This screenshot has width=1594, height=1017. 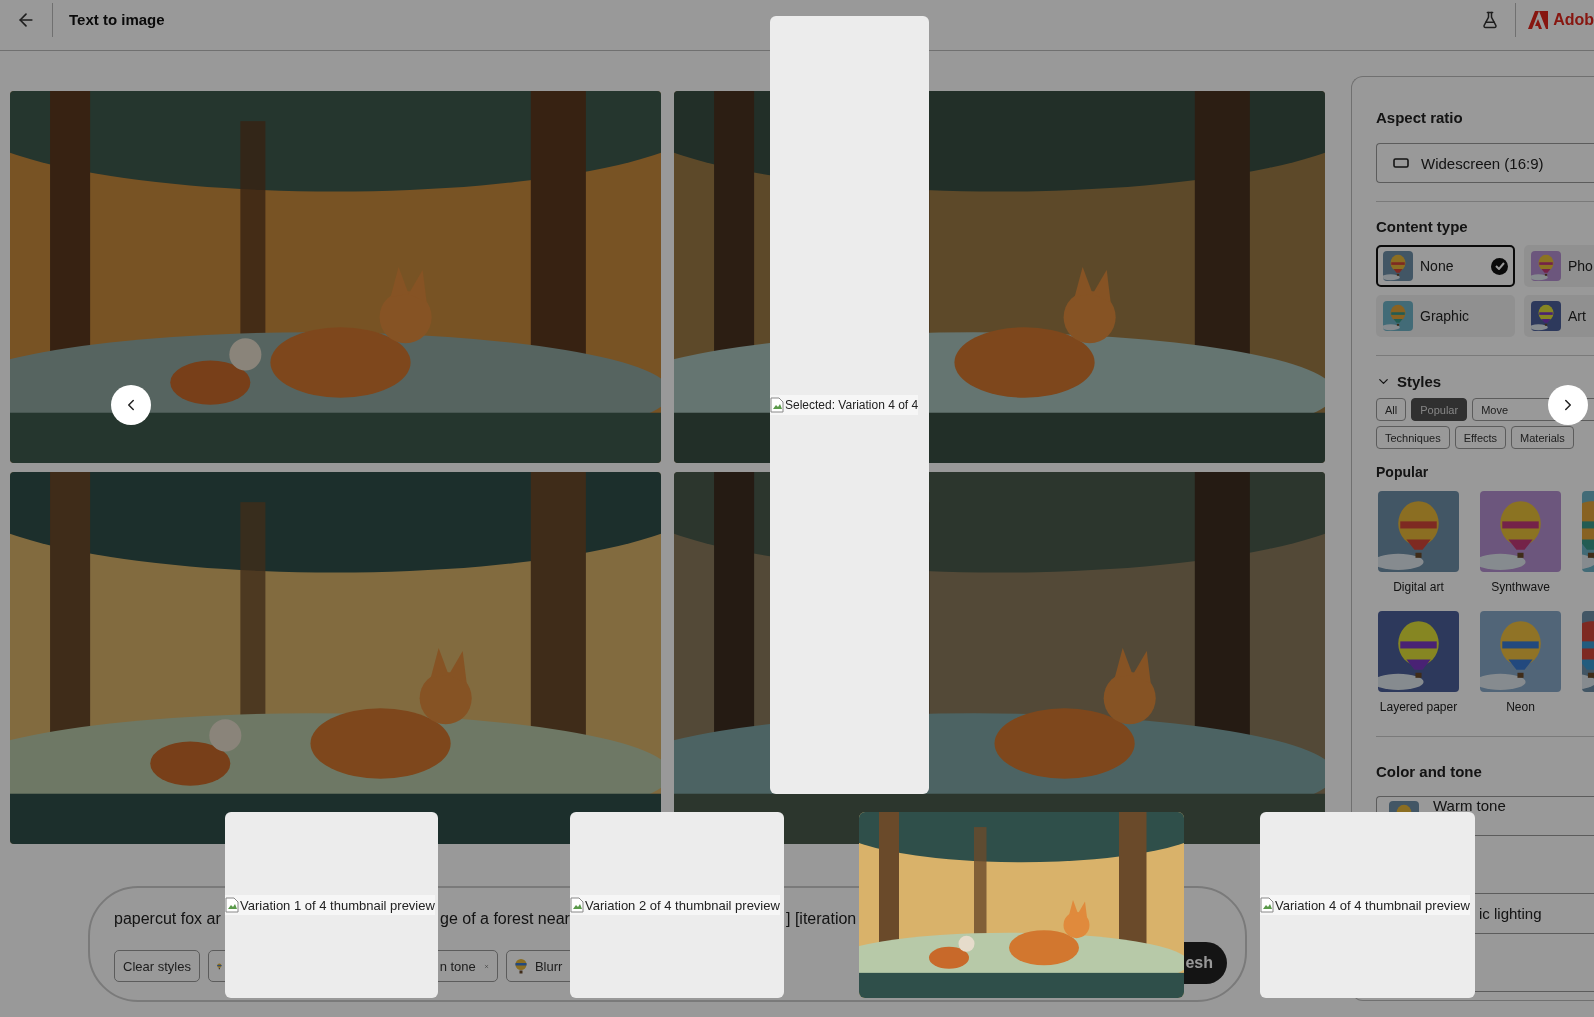 What do you see at coordinates (1403, 472) in the screenshot?
I see `section-label: Popular` at bounding box center [1403, 472].